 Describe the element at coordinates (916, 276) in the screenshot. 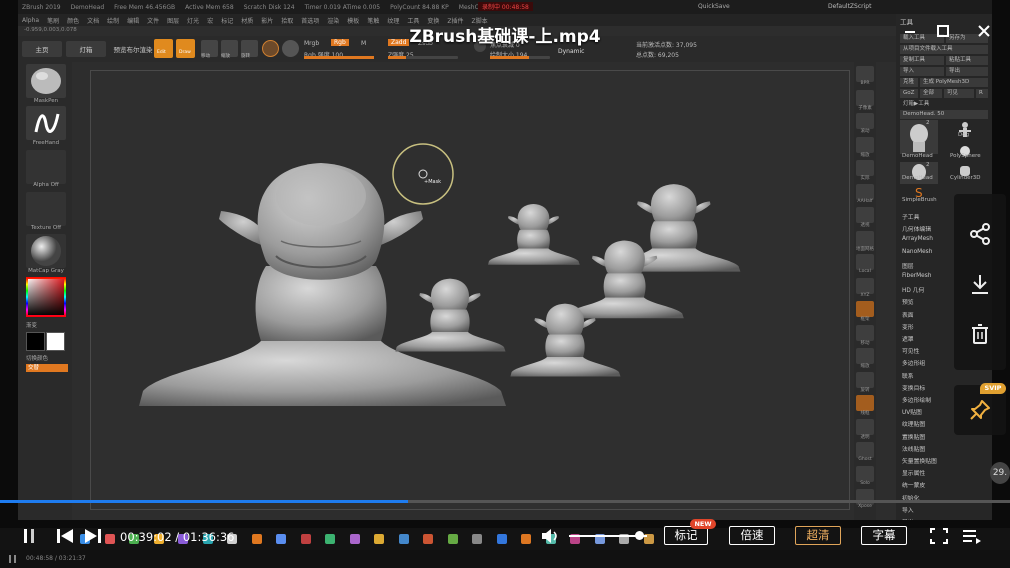

I see `subpalette-item: FiberMesh` at that location.